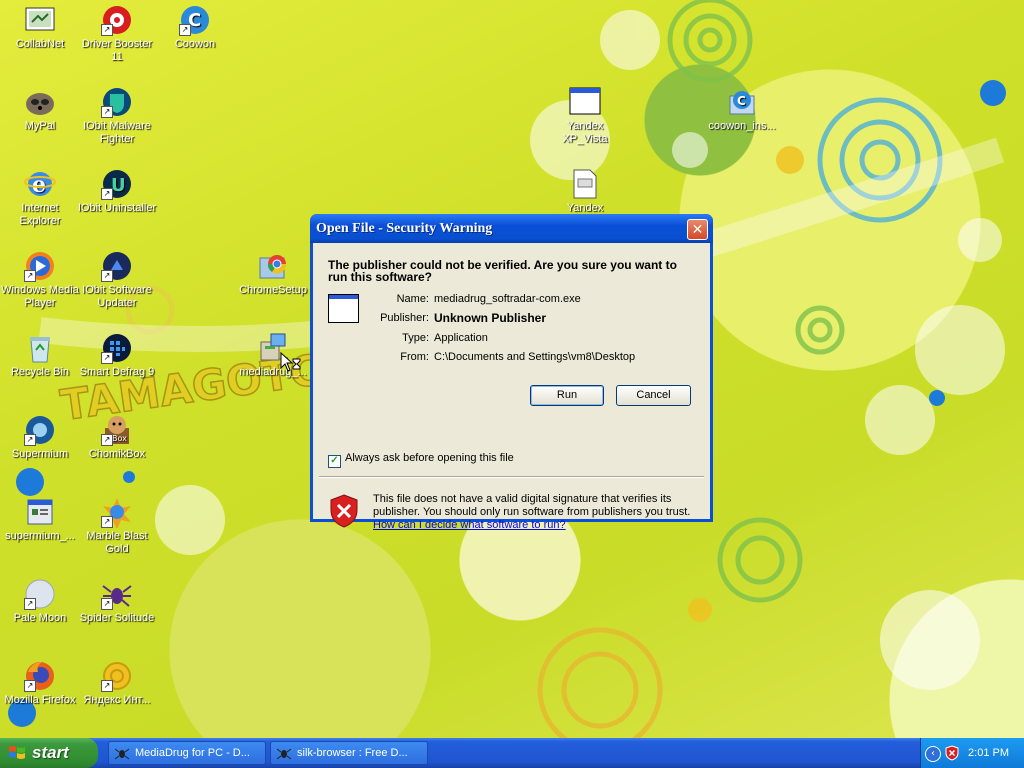 This screenshot has width=1024, height=768. I want to click on desktop-icon-marble-blast-gold: ↗ Marble Blast Gold, so click(117, 526).